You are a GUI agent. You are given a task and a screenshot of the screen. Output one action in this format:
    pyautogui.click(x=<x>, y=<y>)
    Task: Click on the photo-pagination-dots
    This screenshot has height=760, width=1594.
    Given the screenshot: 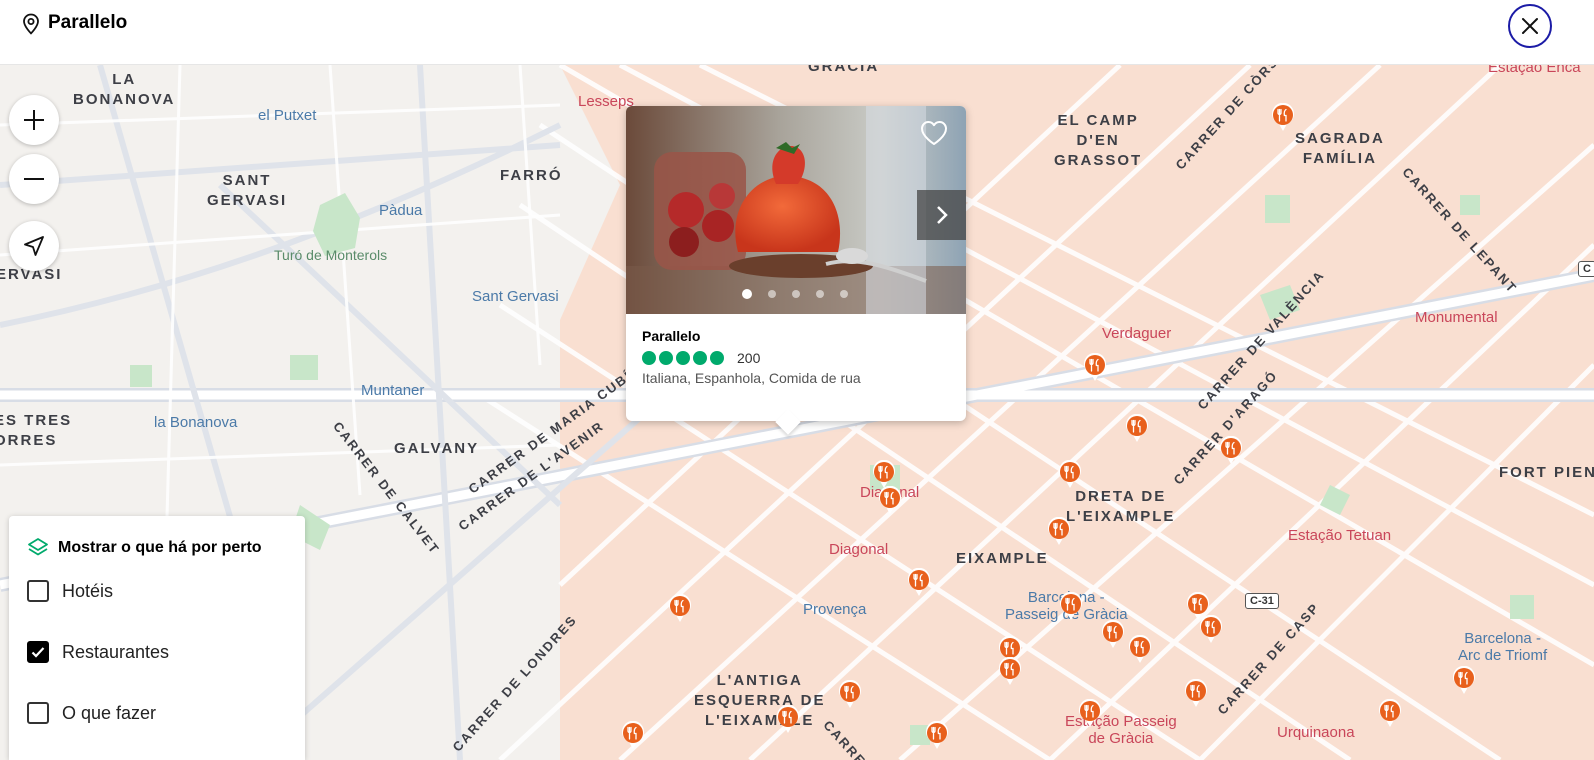 What is the action you would take?
    pyautogui.click(x=795, y=294)
    